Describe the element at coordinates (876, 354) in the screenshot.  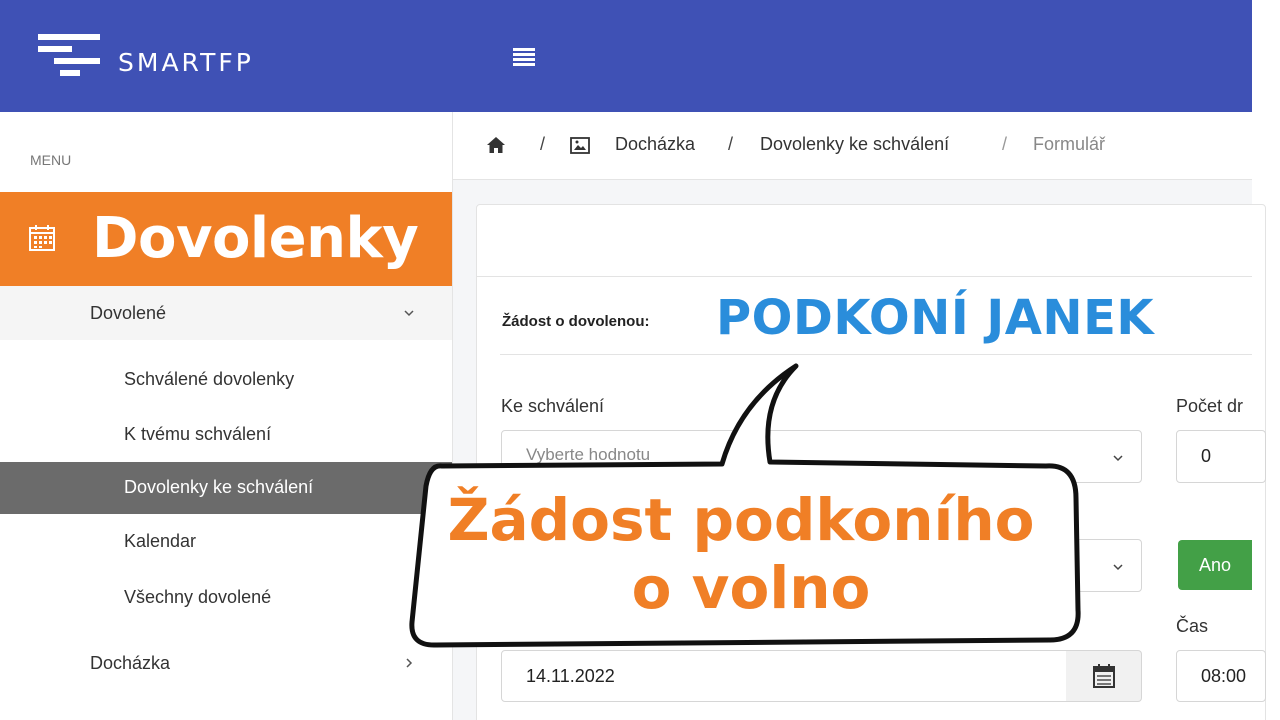
I see `request-divider` at that location.